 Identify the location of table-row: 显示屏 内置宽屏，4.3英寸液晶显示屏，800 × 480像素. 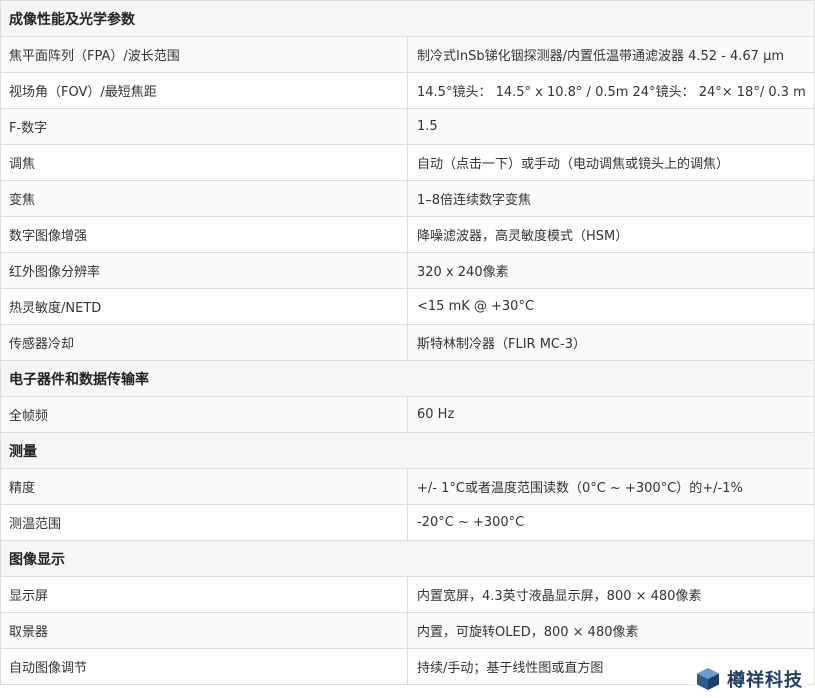
(407, 594).